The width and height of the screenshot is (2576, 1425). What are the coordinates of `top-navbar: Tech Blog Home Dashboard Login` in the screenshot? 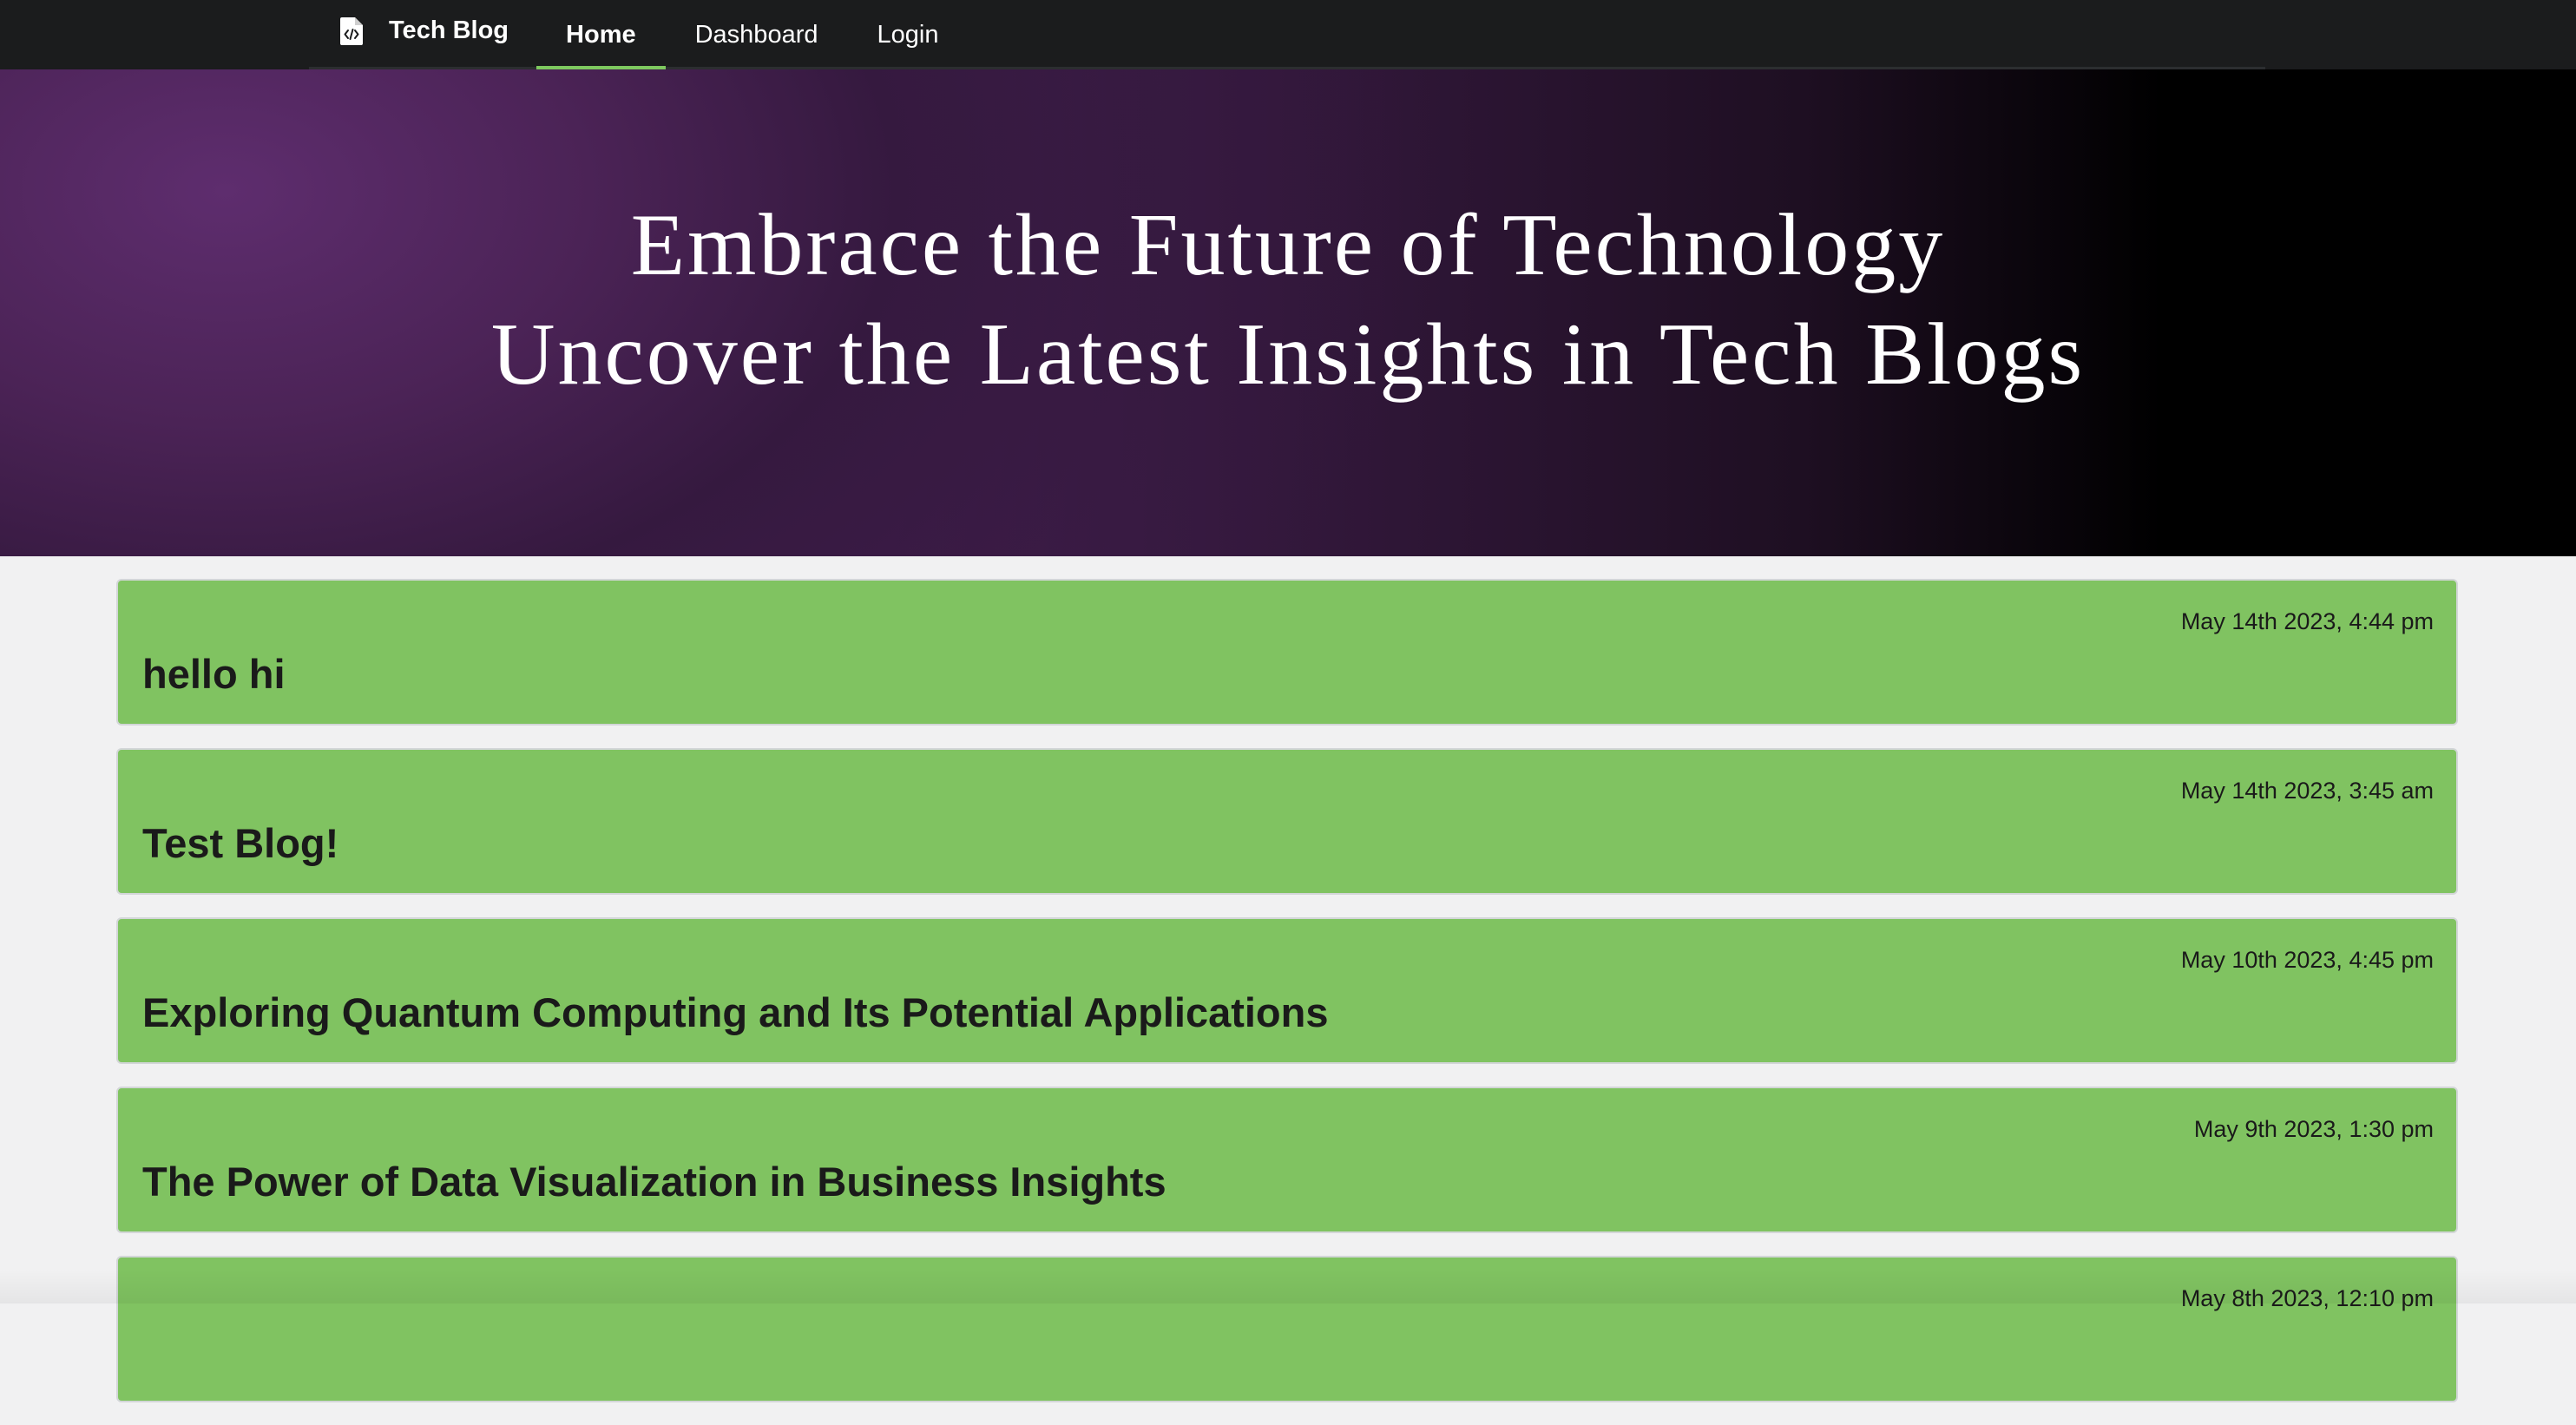 It's located at (1288, 34).